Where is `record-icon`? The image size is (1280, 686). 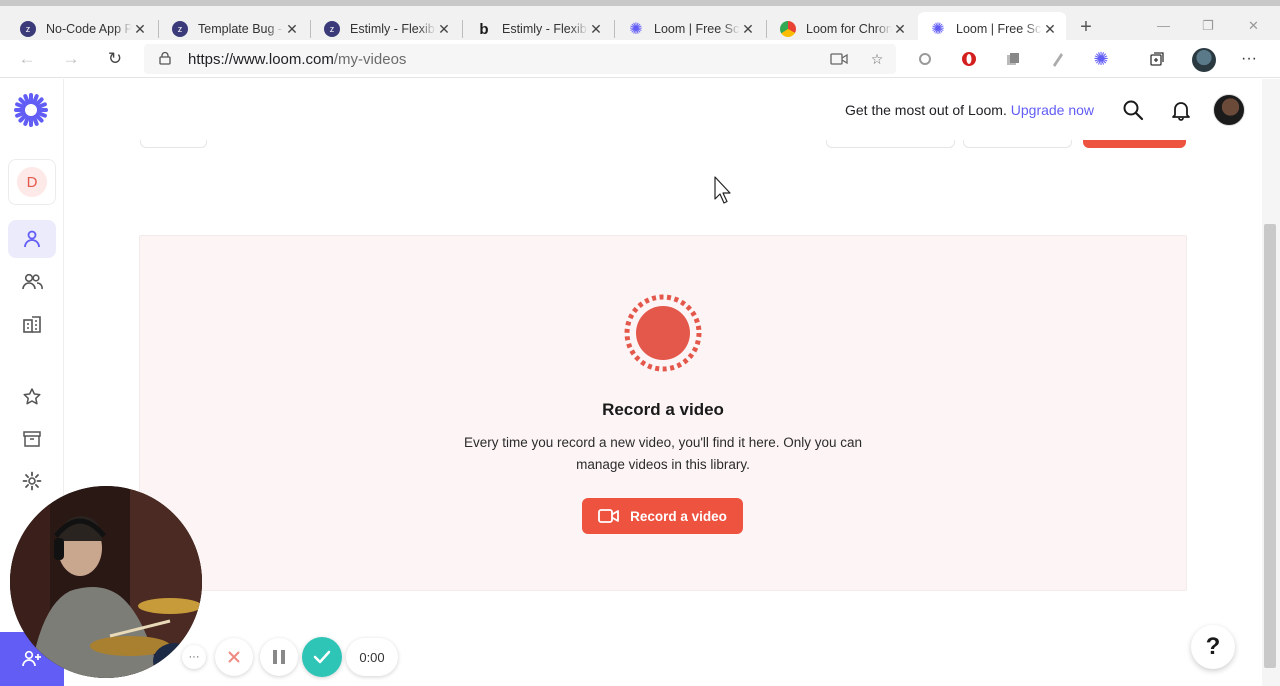 record-icon is located at coordinates (663, 333).